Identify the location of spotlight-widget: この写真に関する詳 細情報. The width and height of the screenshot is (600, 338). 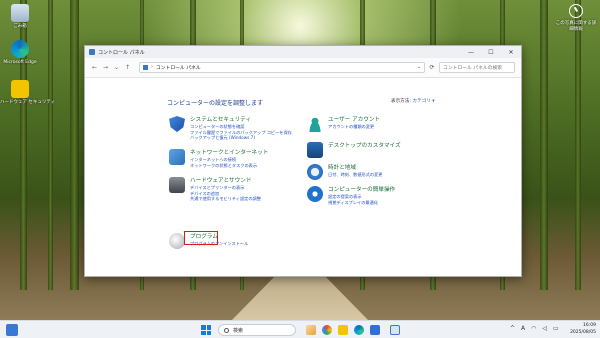
(576, 18).